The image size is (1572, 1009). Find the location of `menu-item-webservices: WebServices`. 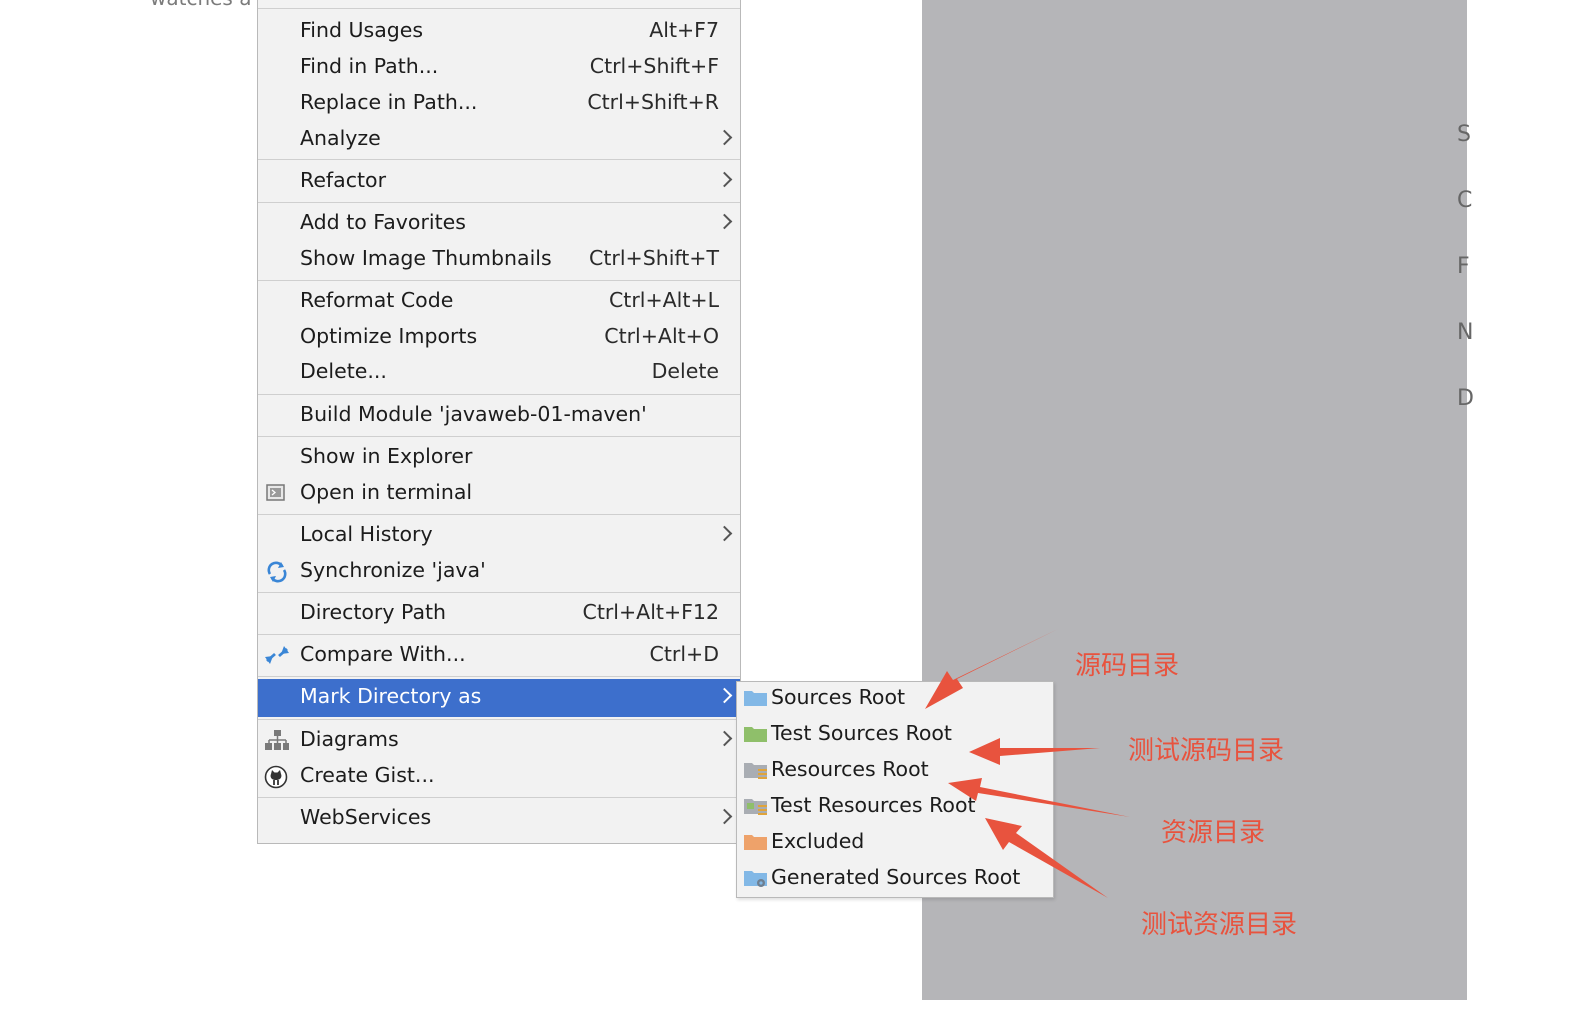

menu-item-webservices: WebServices is located at coordinates (499, 818).